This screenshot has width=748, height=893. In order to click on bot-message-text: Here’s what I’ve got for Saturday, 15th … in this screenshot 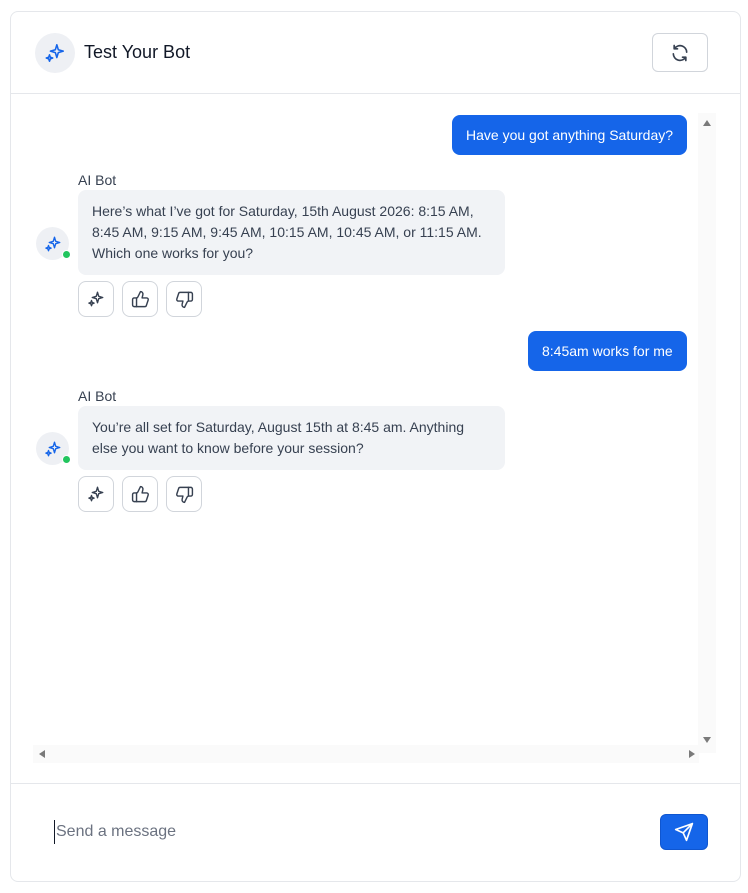, I will do `click(287, 232)`.